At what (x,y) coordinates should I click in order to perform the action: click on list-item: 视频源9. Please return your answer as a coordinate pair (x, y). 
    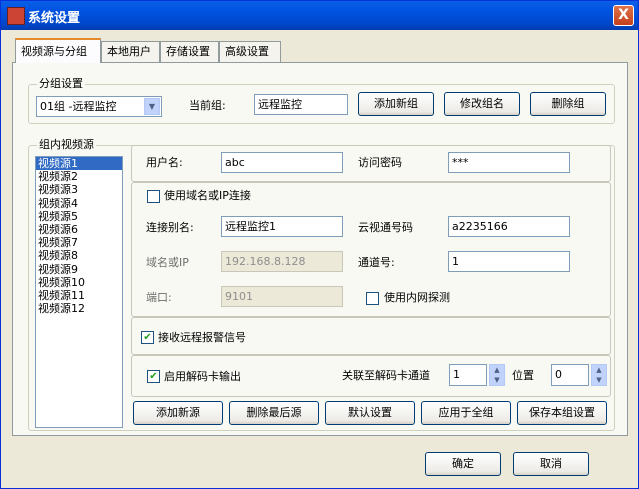
    Looking at the image, I should click on (79, 269).